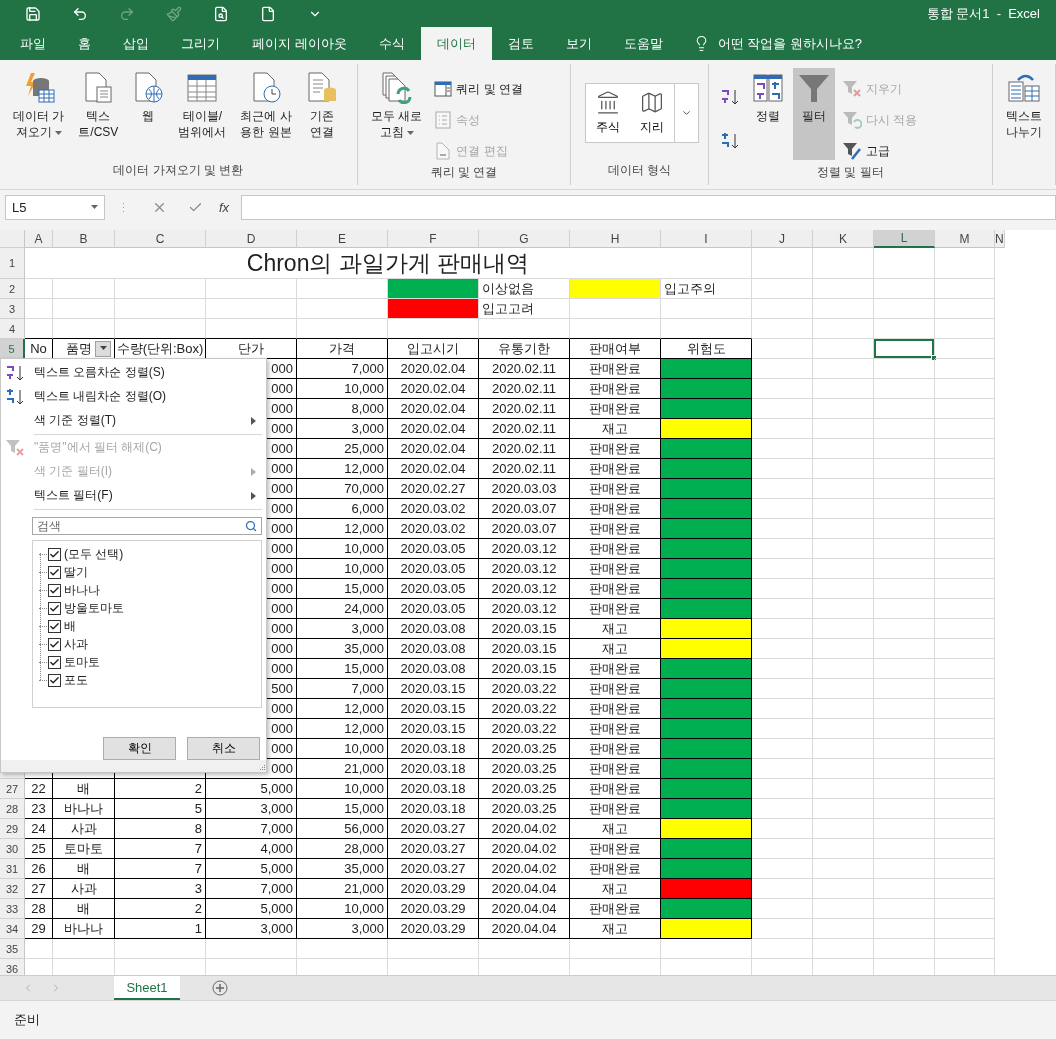 The height and width of the screenshot is (1039, 1056). I want to click on column-header: N, so click(1000, 239).